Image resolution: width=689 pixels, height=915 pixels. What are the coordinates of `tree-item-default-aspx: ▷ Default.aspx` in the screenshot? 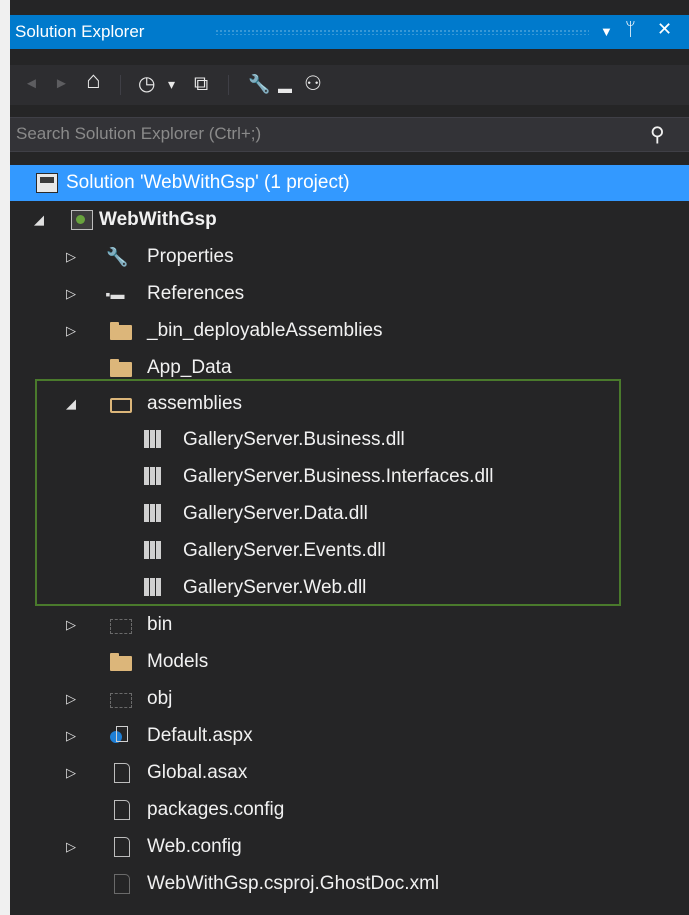 It's located at (349, 736).